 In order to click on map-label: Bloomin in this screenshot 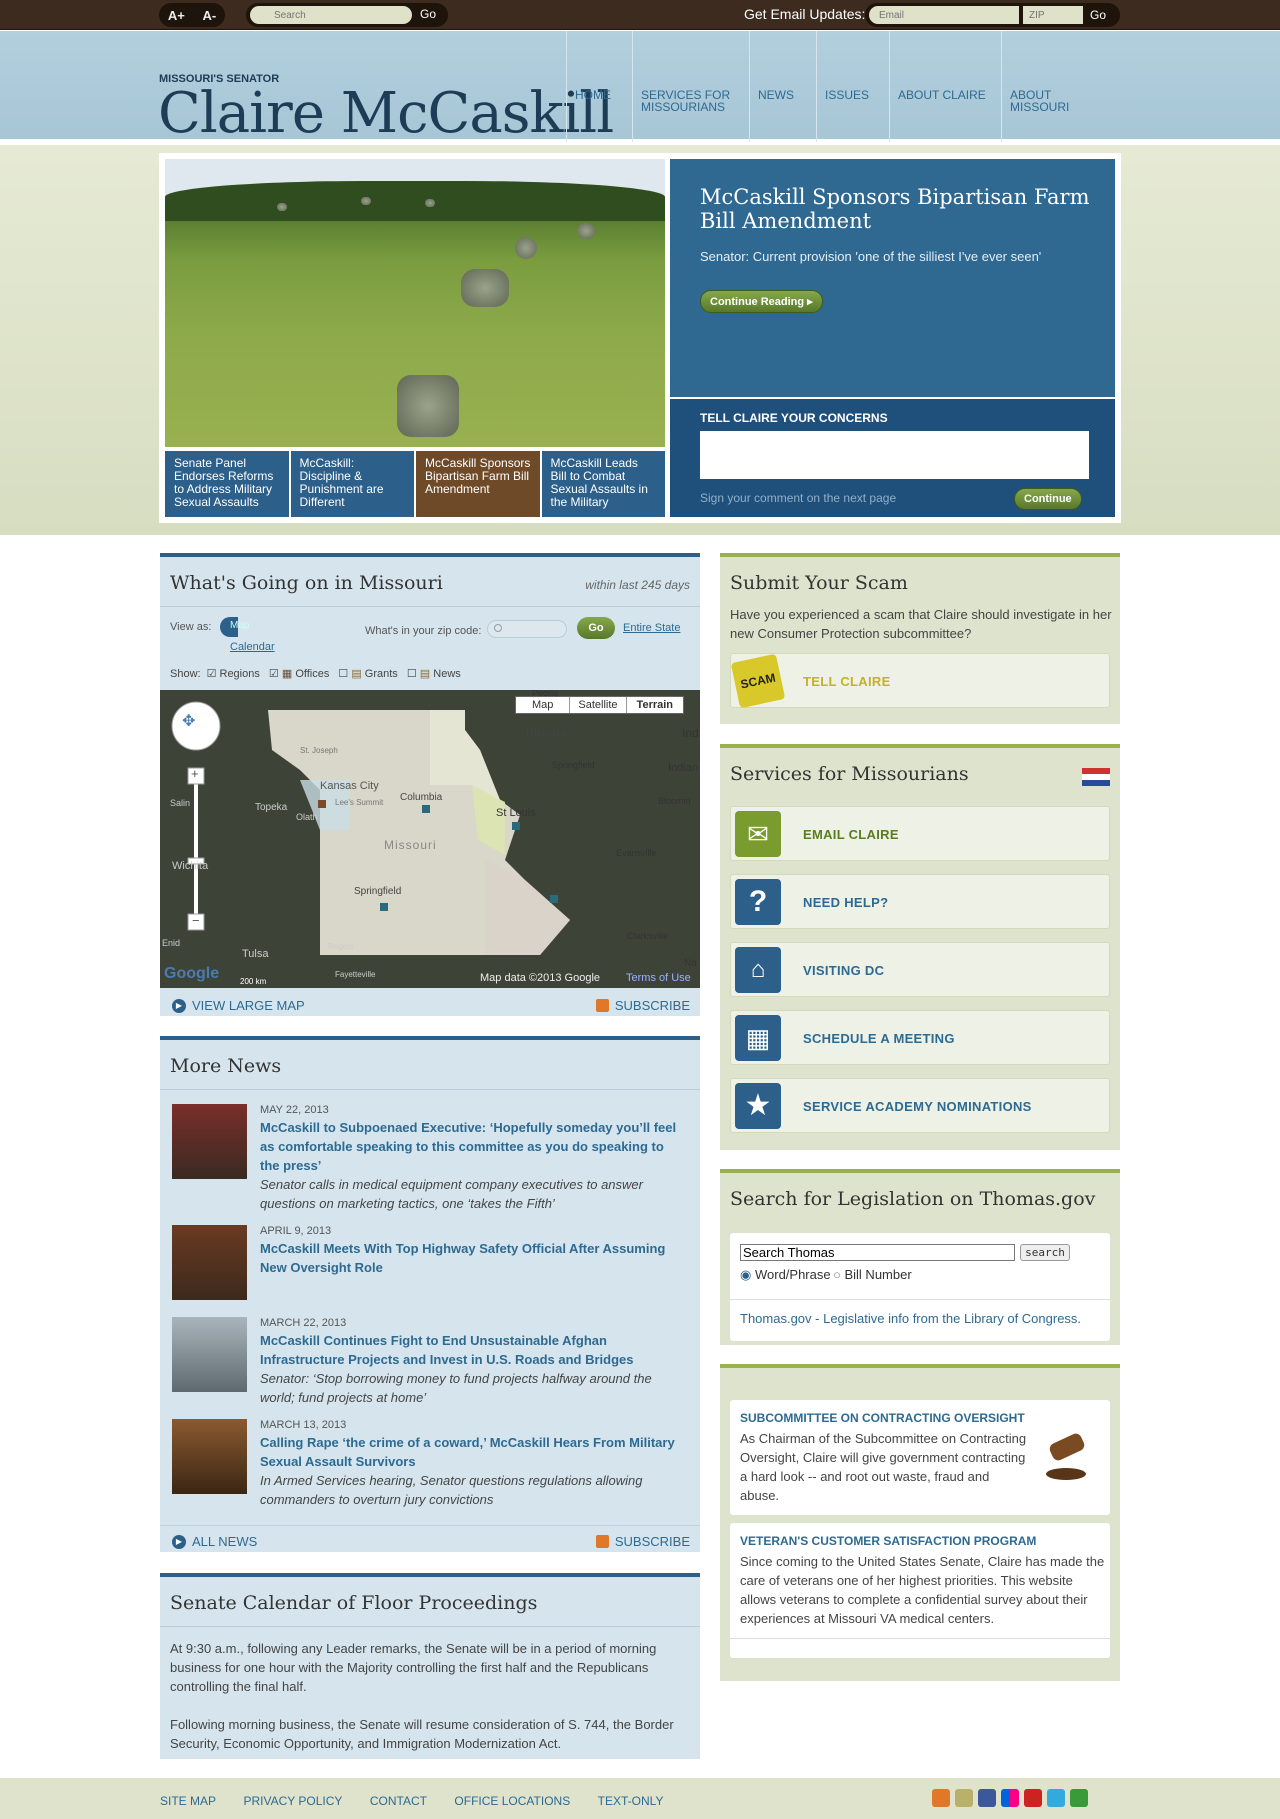, I will do `click(674, 801)`.